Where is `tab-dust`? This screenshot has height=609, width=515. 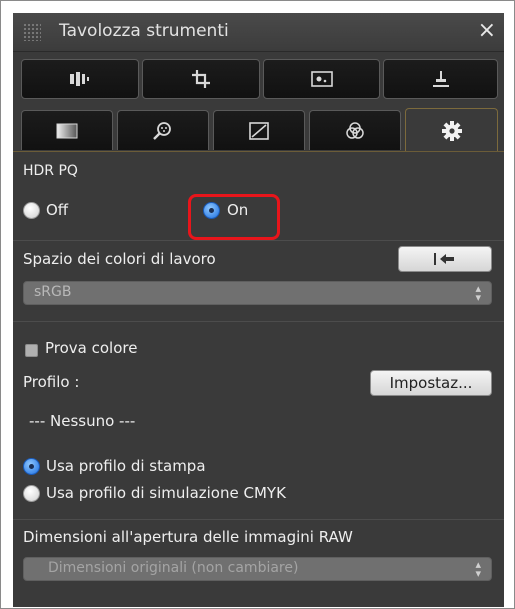
tab-dust is located at coordinates (321, 79).